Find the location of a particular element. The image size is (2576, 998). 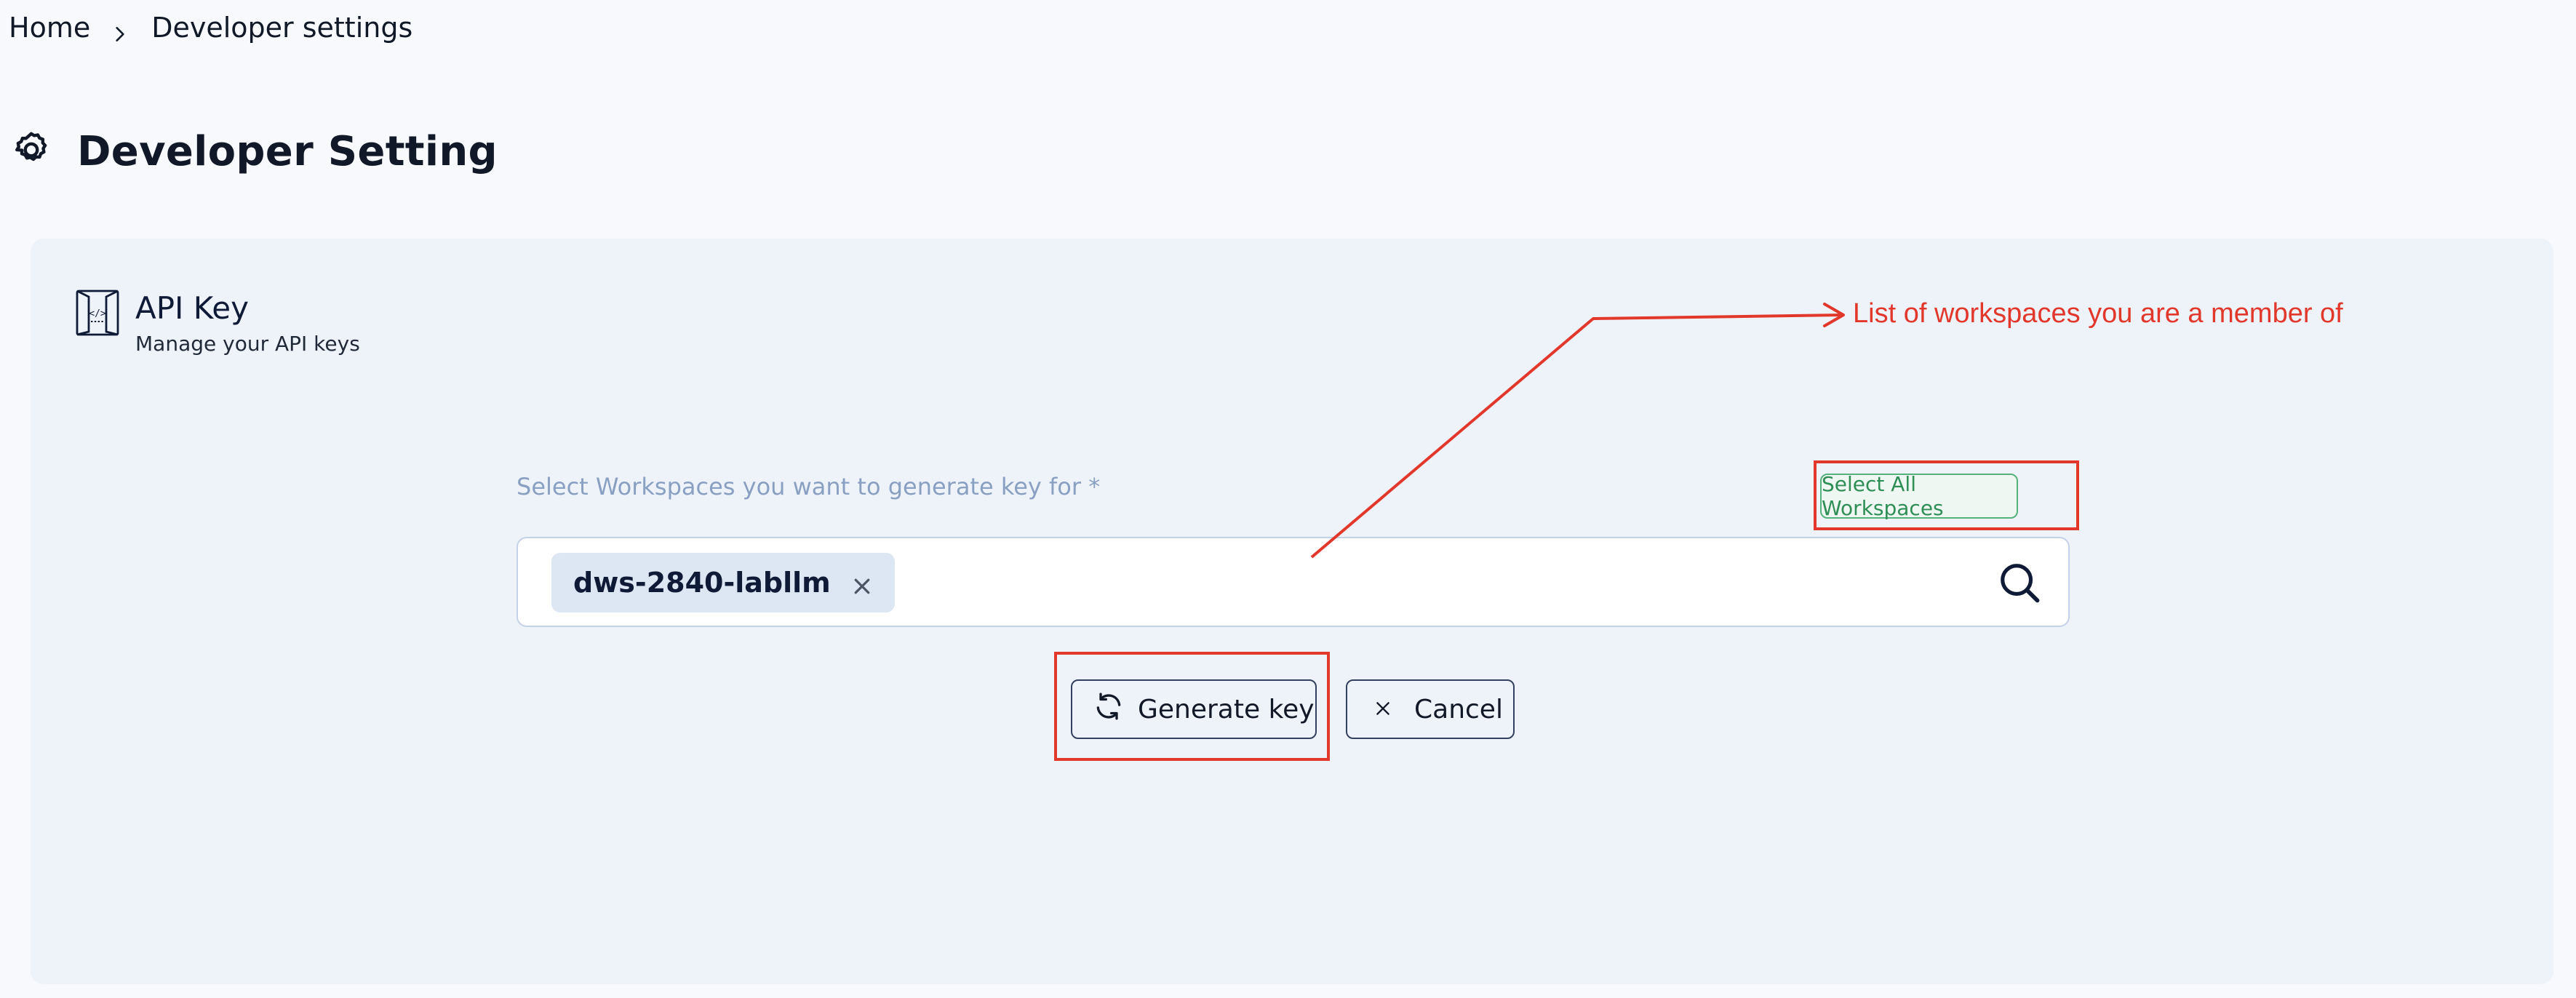

cancel-label: Cancel is located at coordinates (1458, 709).